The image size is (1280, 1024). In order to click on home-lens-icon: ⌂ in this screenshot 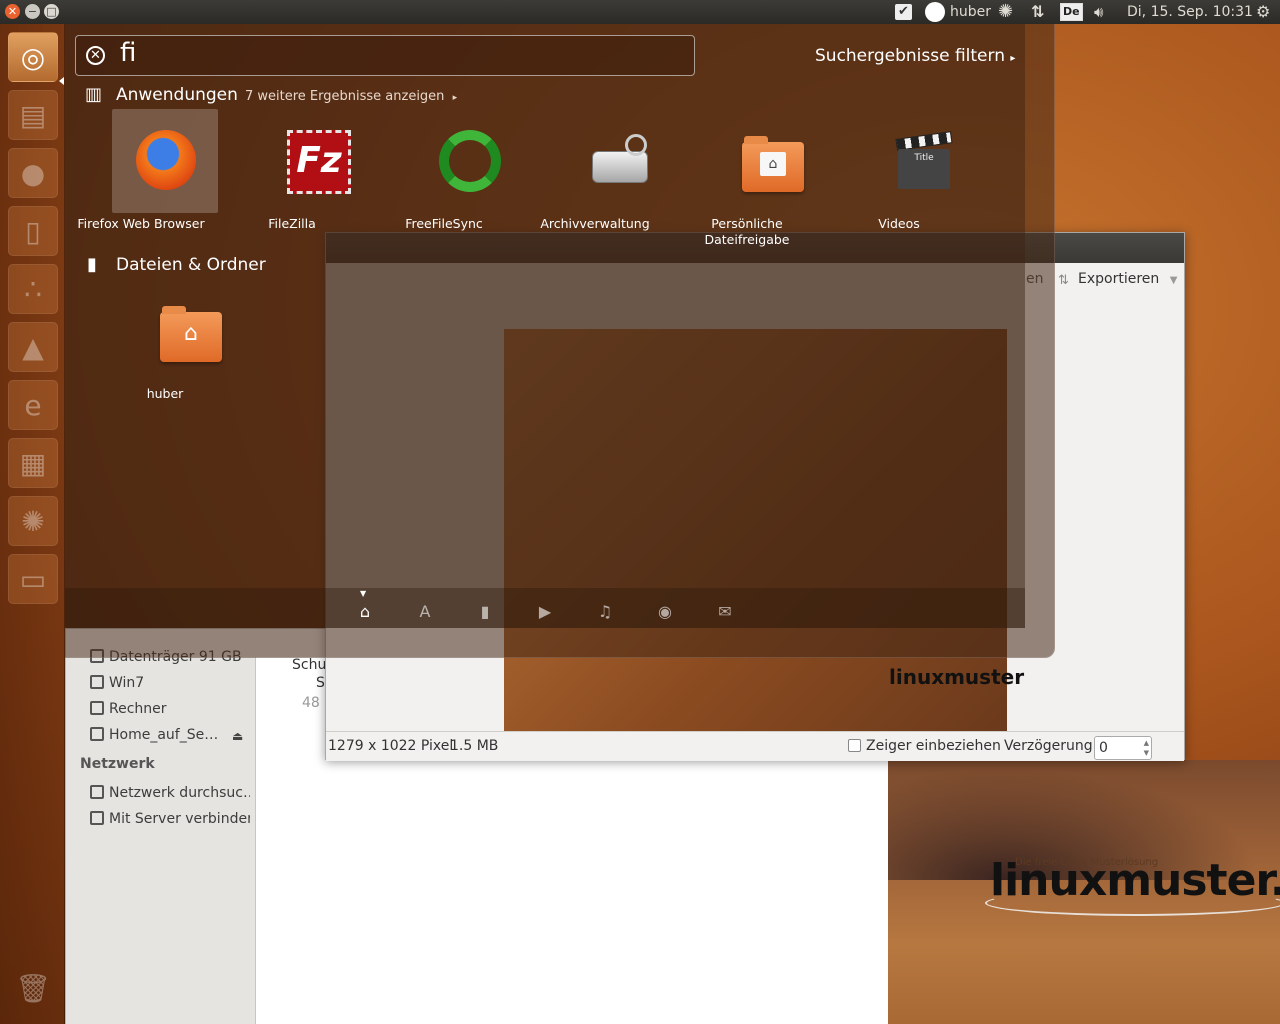, I will do `click(365, 612)`.